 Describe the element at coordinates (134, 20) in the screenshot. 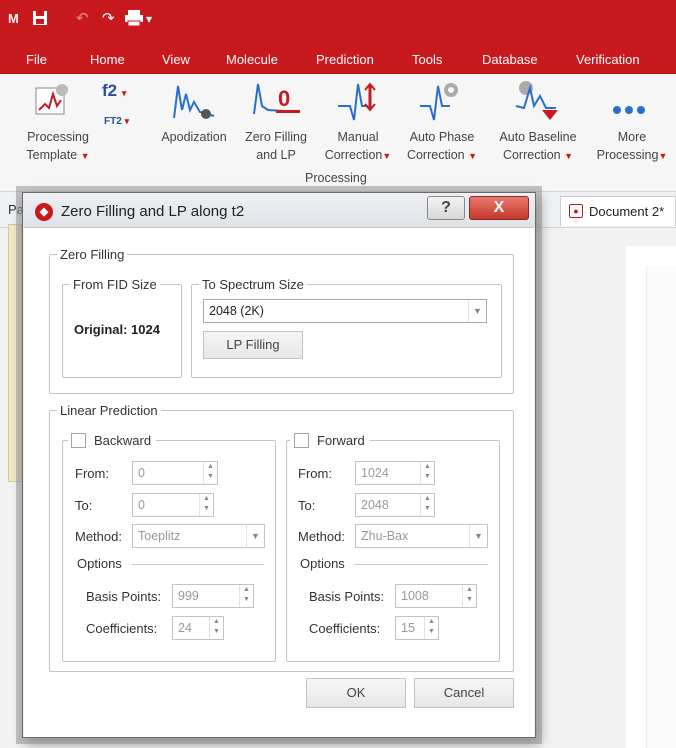

I see `print-icon` at that location.